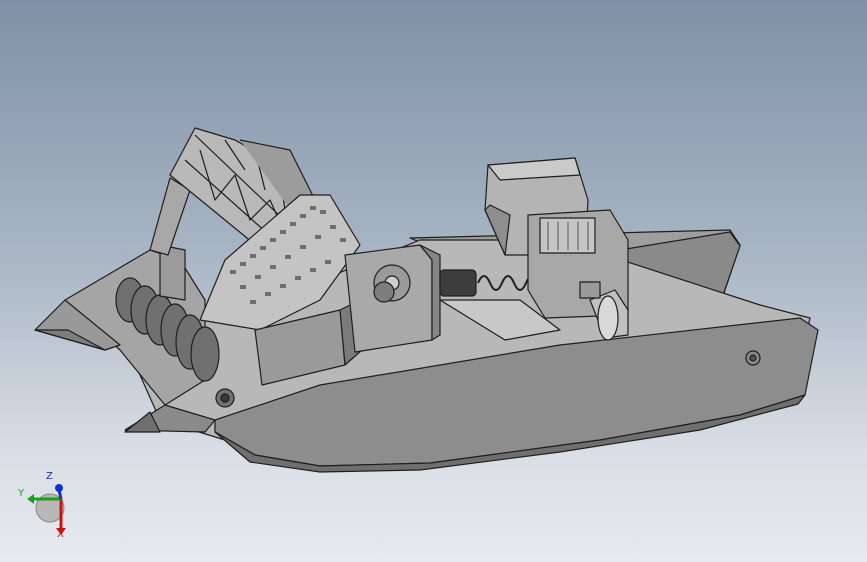  Describe the element at coordinates (44, 504) in the screenshot. I see `reference-triad: Z Y X` at that location.